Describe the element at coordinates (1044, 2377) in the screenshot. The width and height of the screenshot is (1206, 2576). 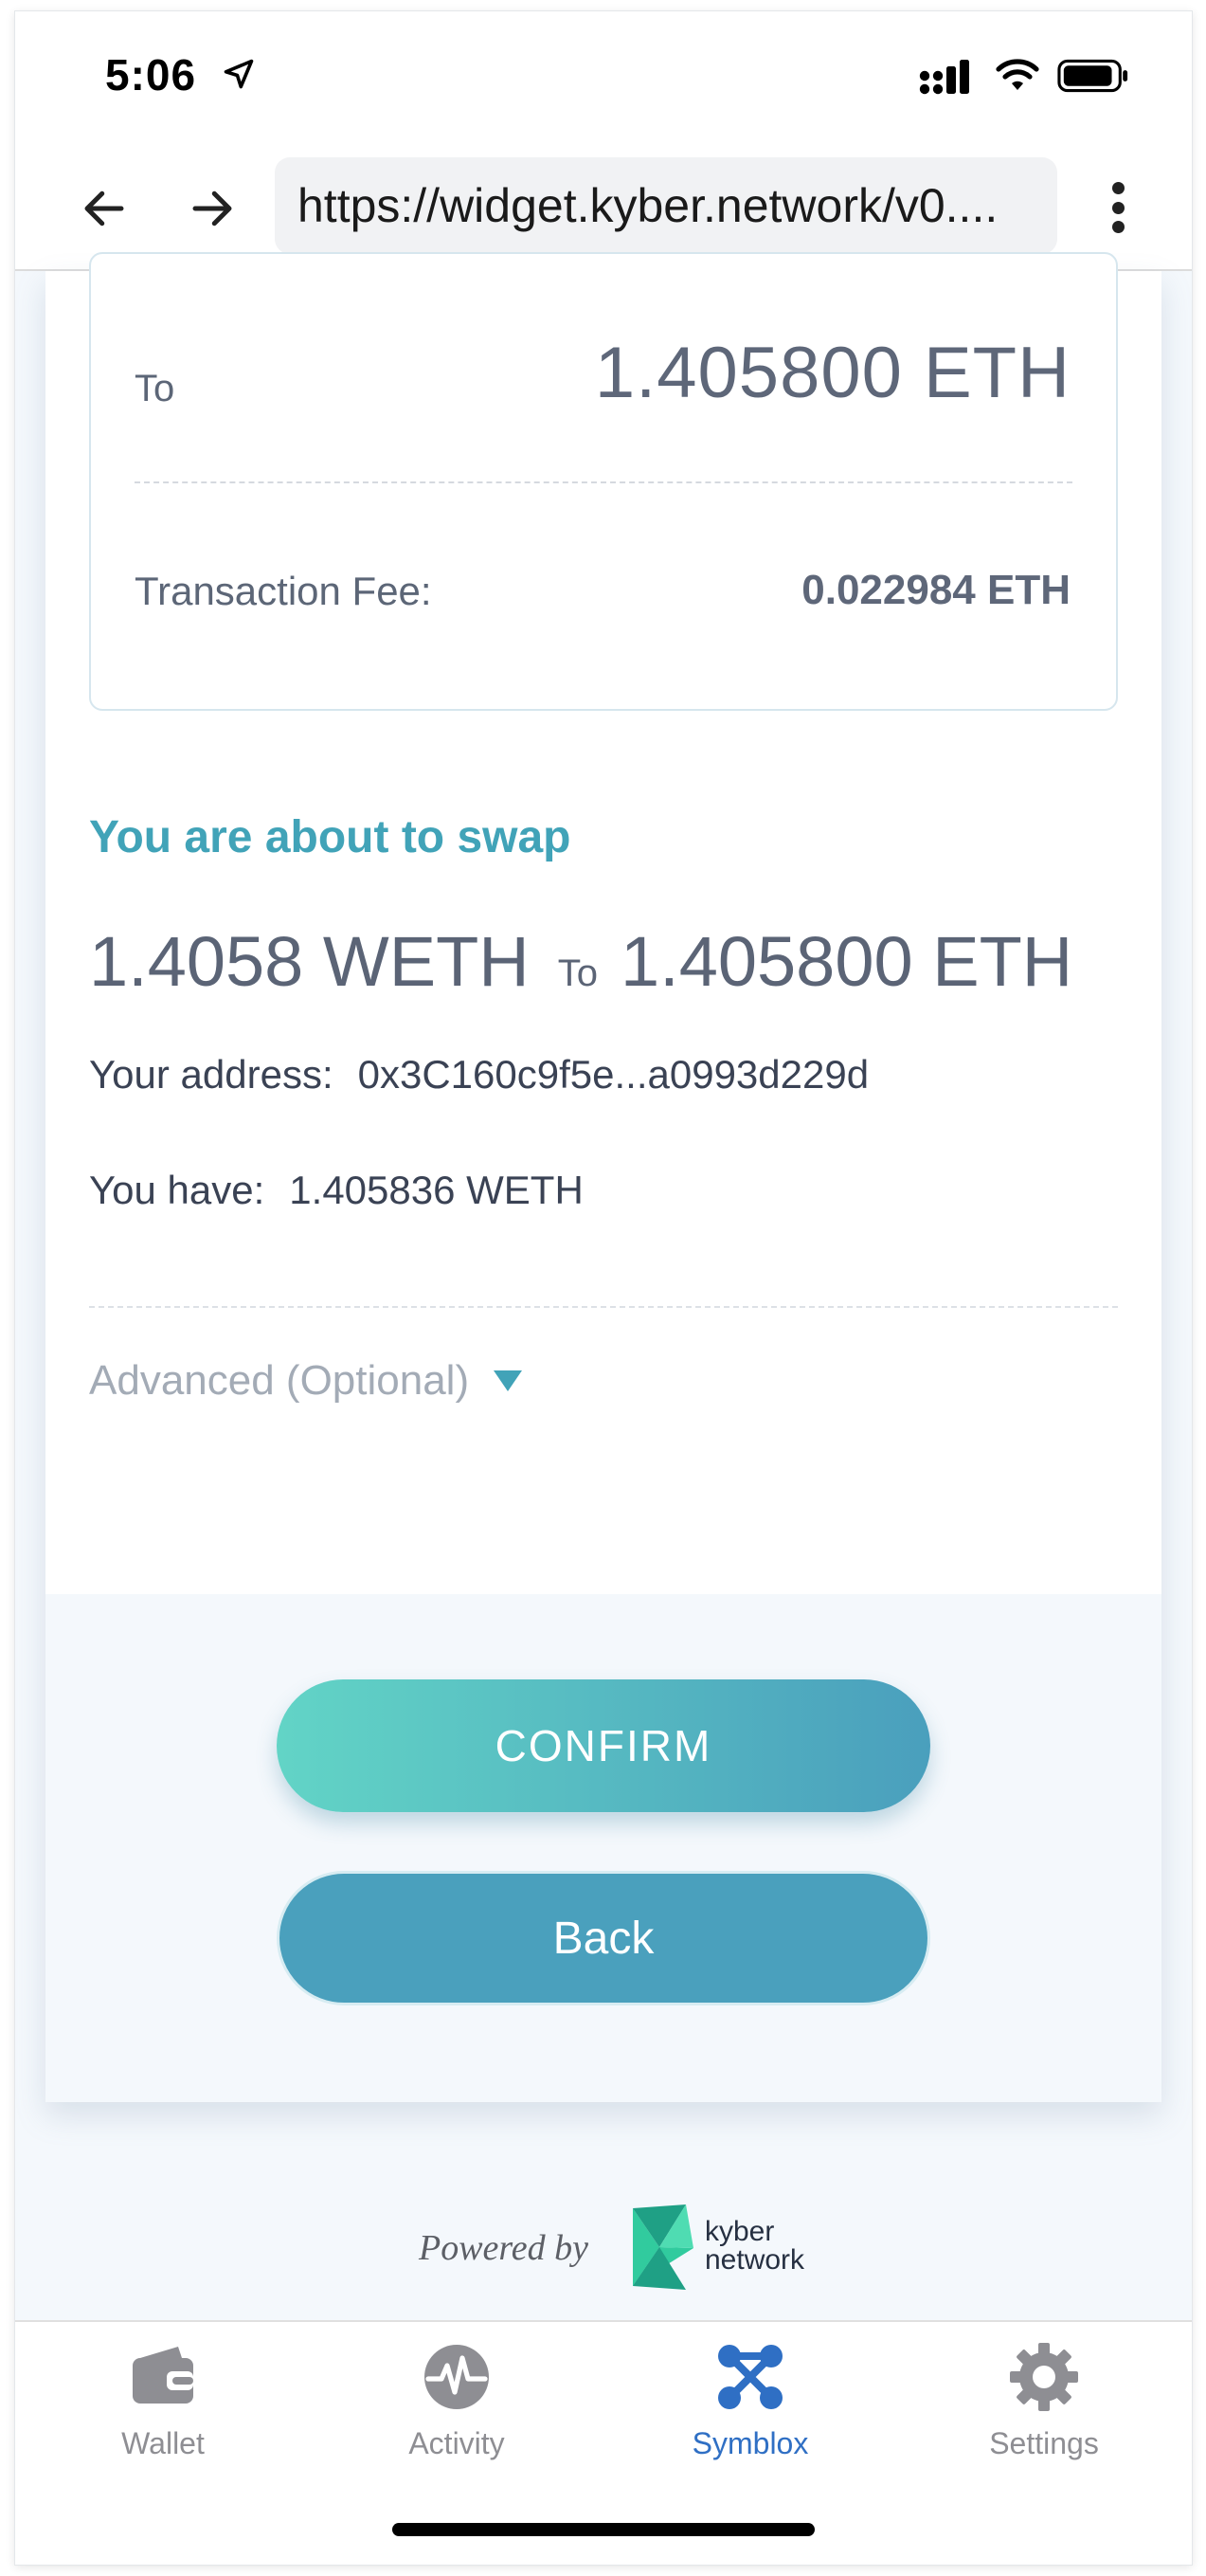
I see `gear-icon` at that location.